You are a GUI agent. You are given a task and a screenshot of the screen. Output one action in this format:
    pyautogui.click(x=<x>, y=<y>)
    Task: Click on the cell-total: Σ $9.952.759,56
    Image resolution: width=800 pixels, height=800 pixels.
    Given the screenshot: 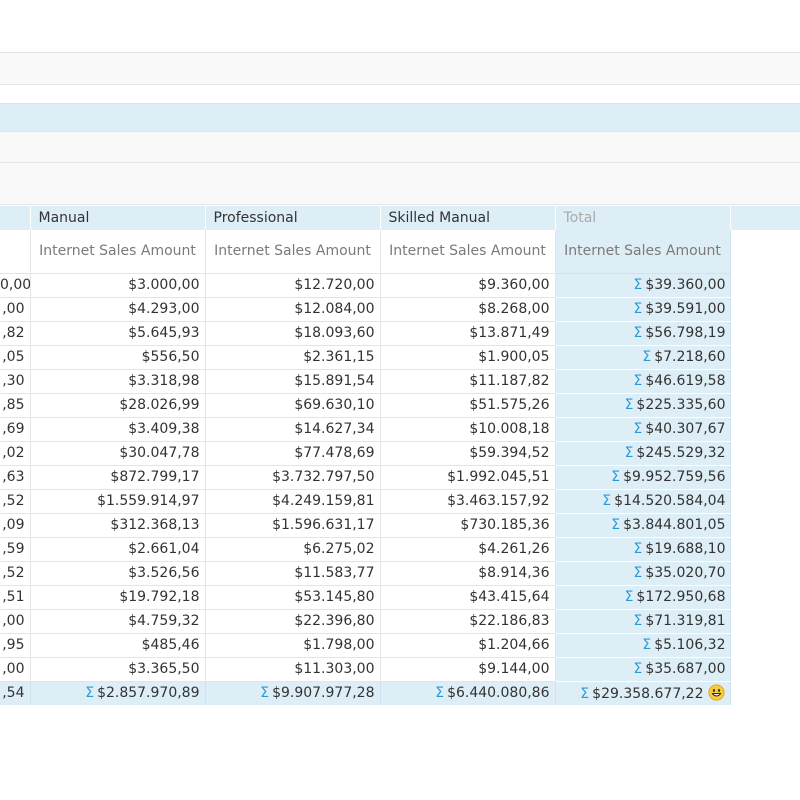 What is the action you would take?
    pyautogui.click(x=643, y=477)
    